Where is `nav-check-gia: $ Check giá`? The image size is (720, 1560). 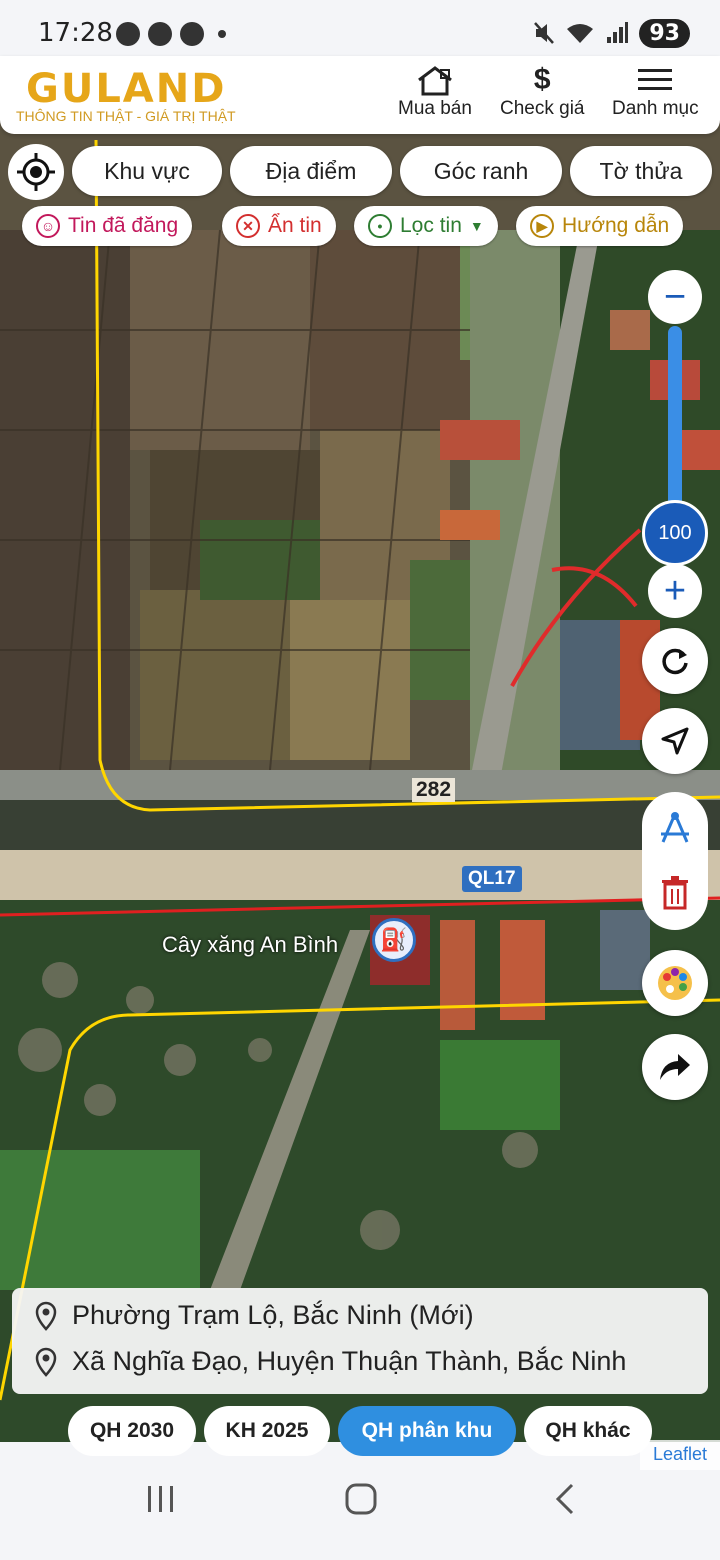 nav-check-gia: $ Check giá is located at coordinates (542, 91).